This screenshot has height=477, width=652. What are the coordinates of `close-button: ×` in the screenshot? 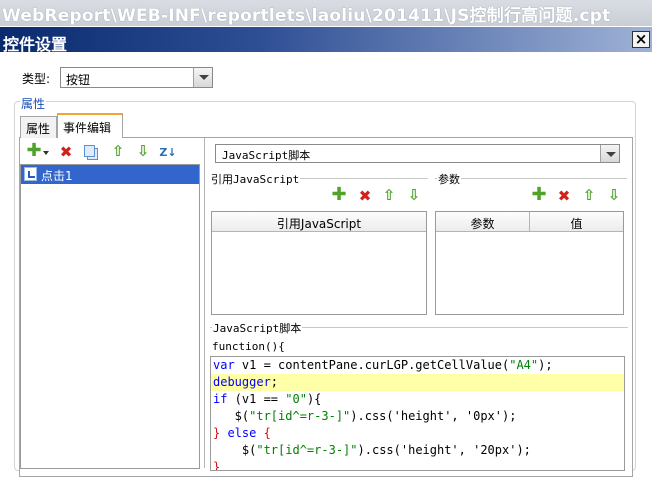 It's located at (641, 39).